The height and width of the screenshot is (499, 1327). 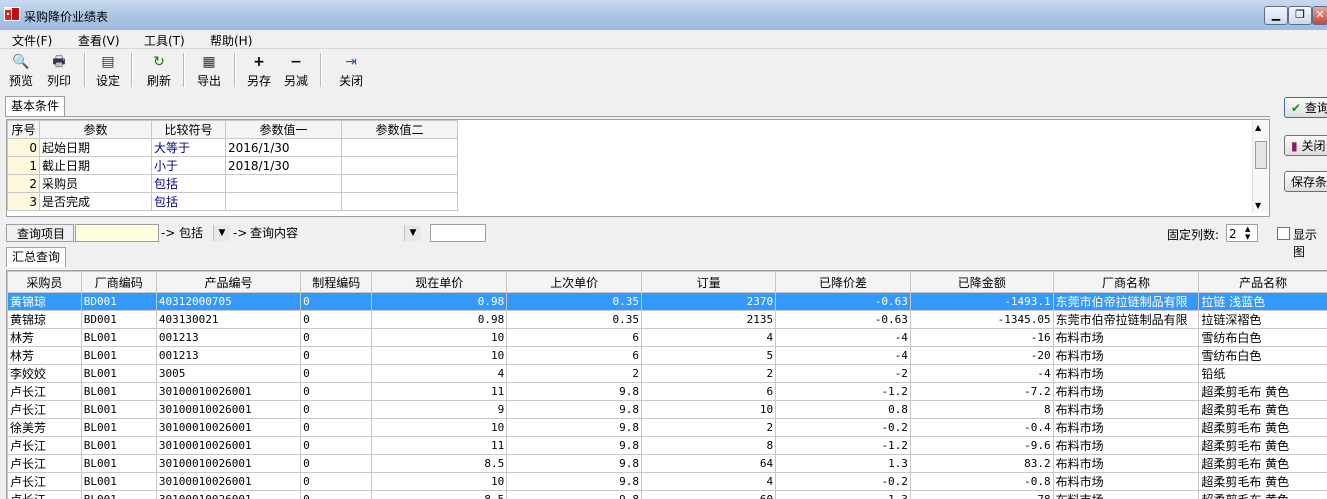 What do you see at coordinates (336, 282) in the screenshot?
I see `column-header: 制程编码` at bounding box center [336, 282].